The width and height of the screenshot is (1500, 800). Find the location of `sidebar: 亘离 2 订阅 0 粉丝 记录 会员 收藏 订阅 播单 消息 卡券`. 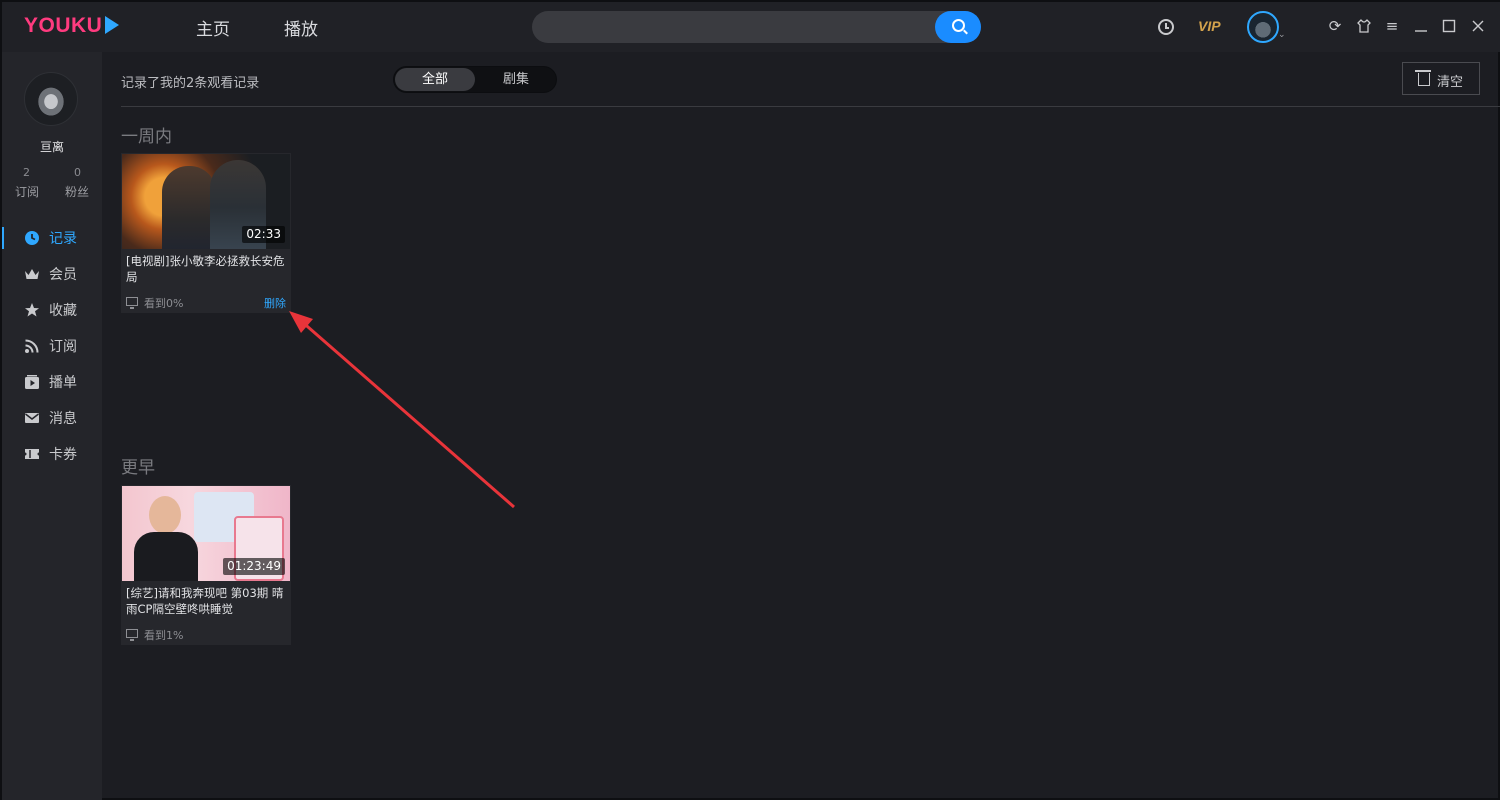

sidebar: 亘离 2 订阅 0 粉丝 记录 会员 收藏 订阅 播单 消息 卡券 is located at coordinates (52, 426).